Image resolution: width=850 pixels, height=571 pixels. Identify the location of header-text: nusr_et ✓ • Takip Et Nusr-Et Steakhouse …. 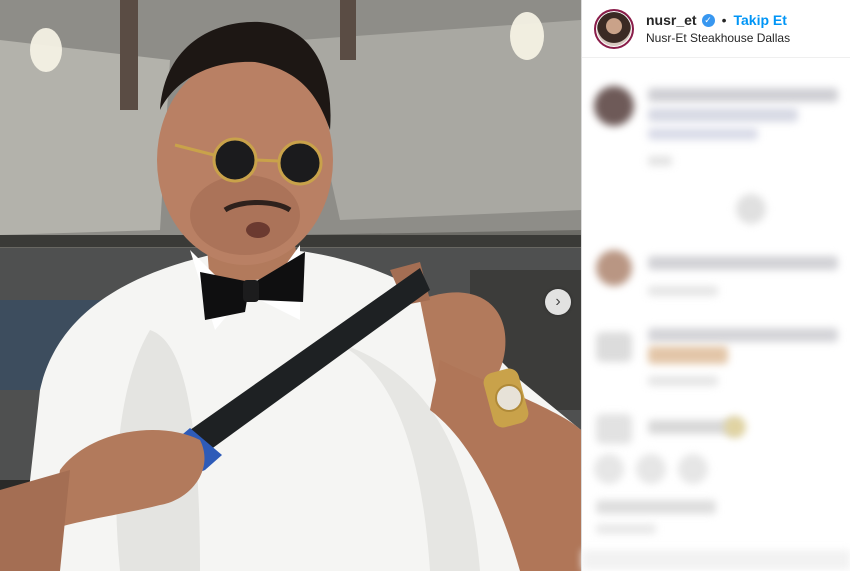
(718, 28).